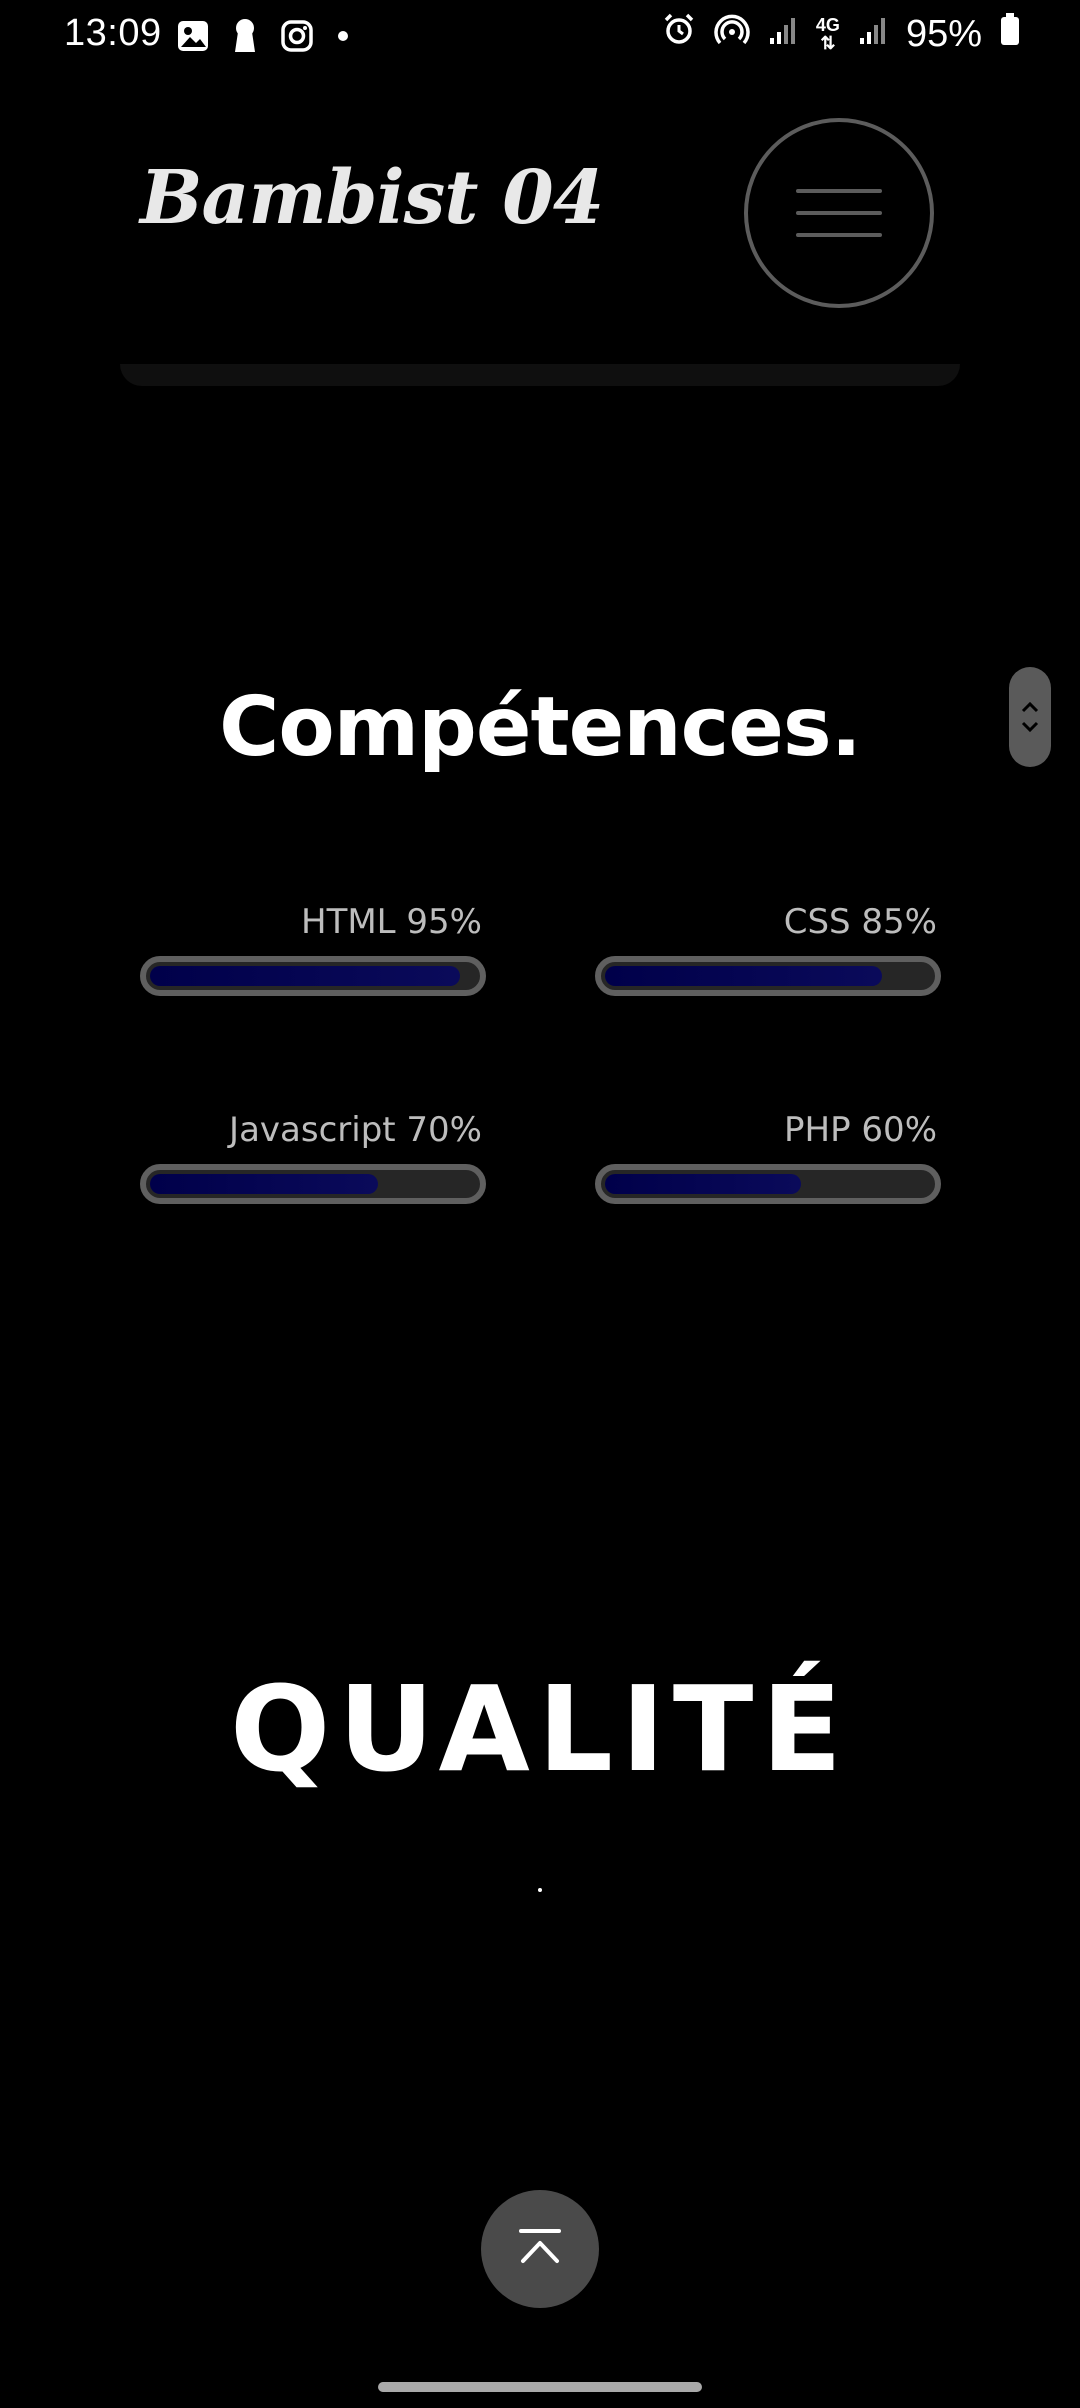  Describe the element at coordinates (732, 34) in the screenshot. I see `hotspot-icon` at that location.